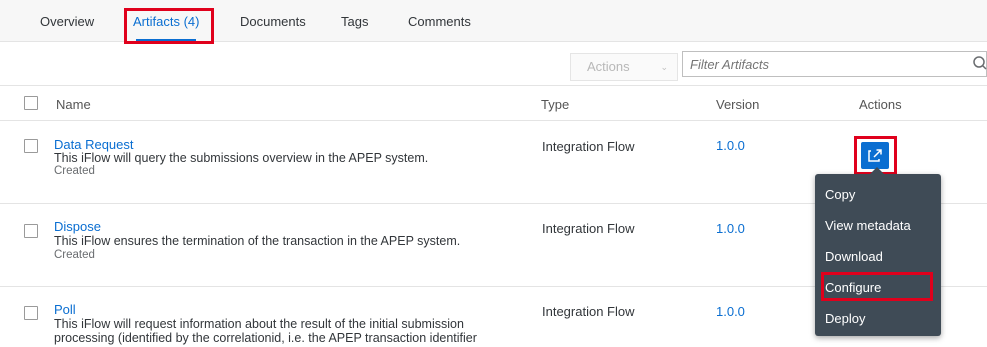 The width and height of the screenshot is (987, 347). Describe the element at coordinates (439, 22) in the screenshot. I see `tab-comments: Comments` at that location.